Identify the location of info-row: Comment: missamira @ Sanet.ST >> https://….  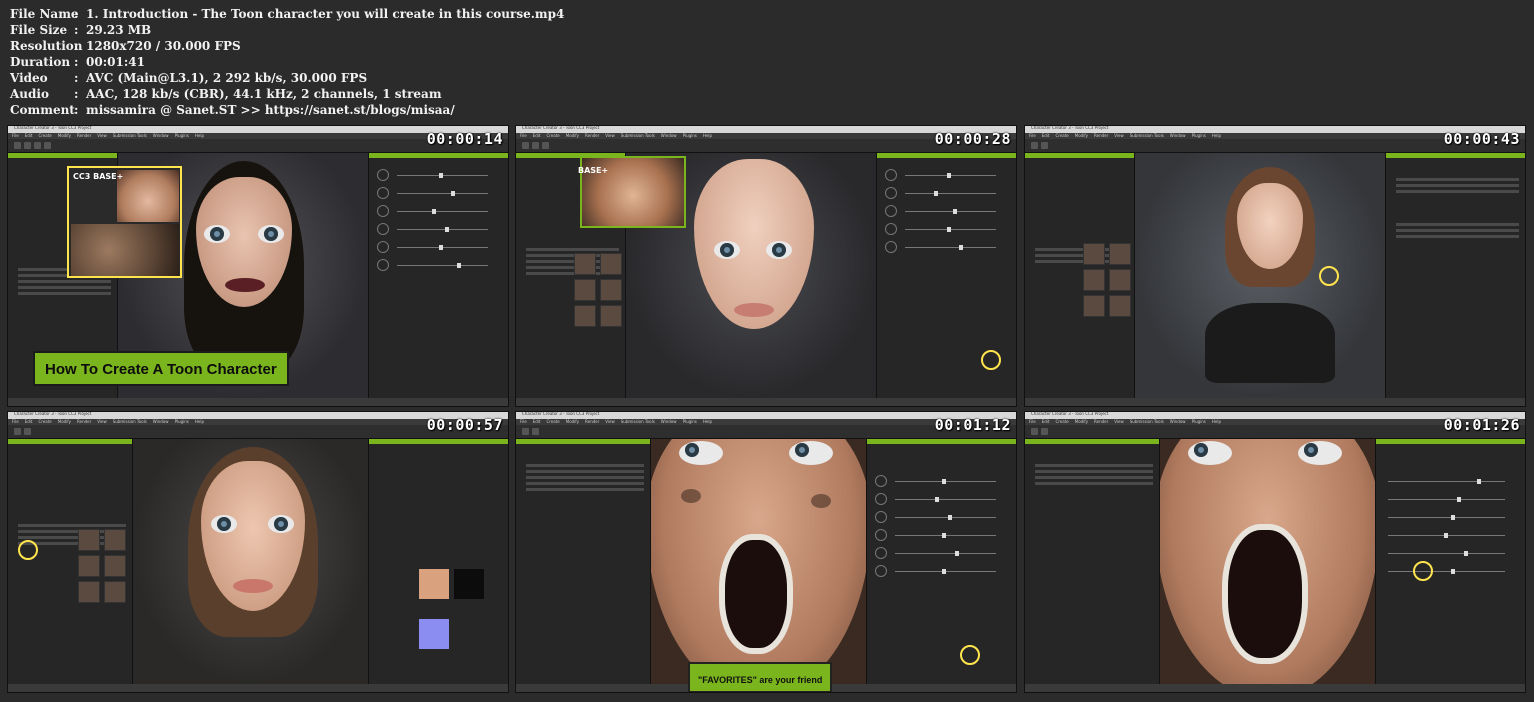
(287, 110).